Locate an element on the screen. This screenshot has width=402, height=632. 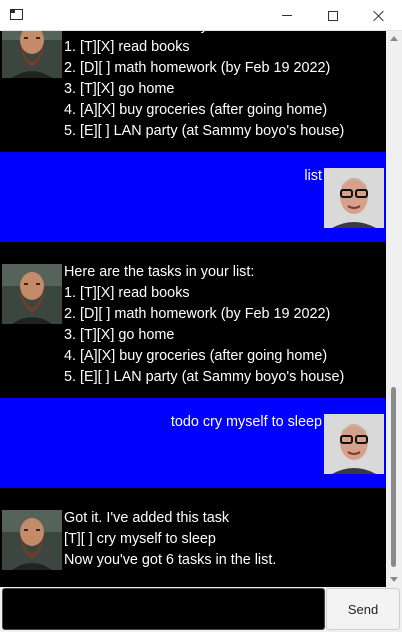
minimize-icon is located at coordinates (287, 15).